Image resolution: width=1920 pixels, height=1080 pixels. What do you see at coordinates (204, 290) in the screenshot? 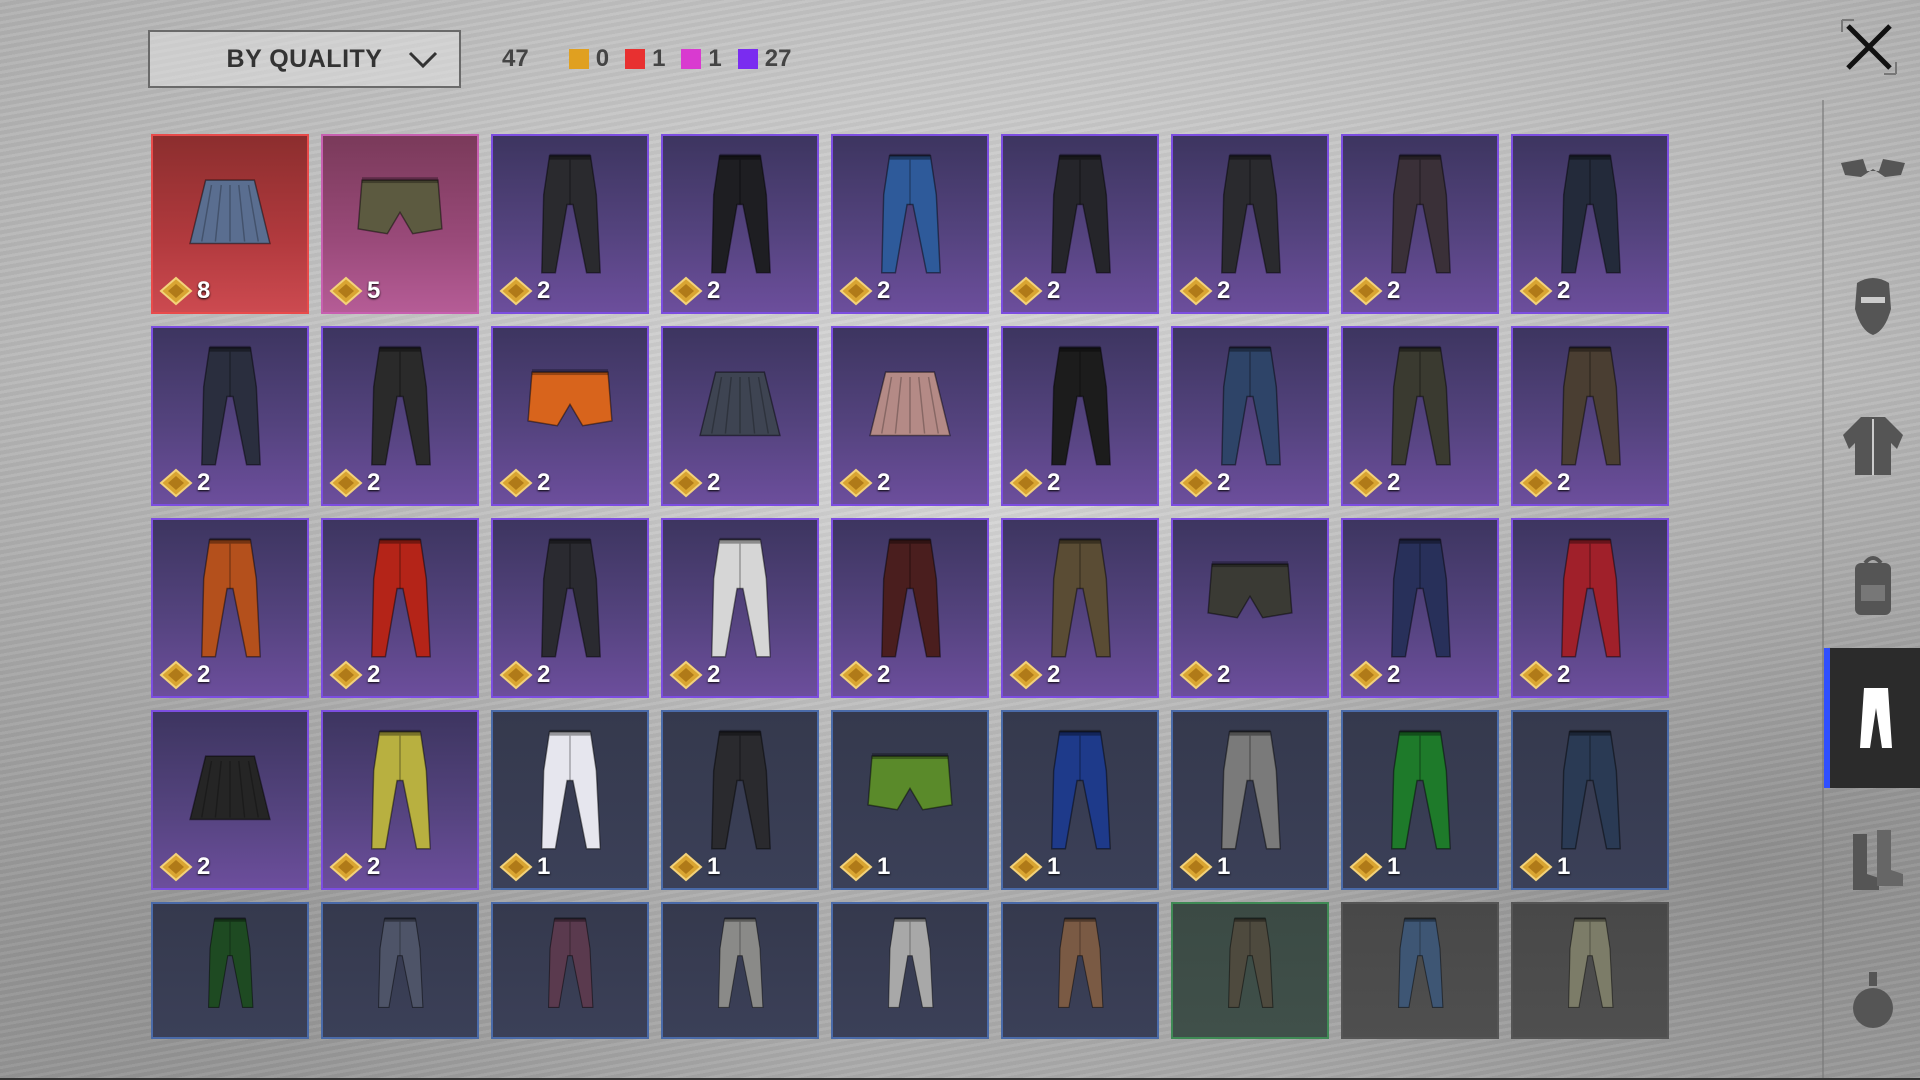
I see `item-count: 8` at bounding box center [204, 290].